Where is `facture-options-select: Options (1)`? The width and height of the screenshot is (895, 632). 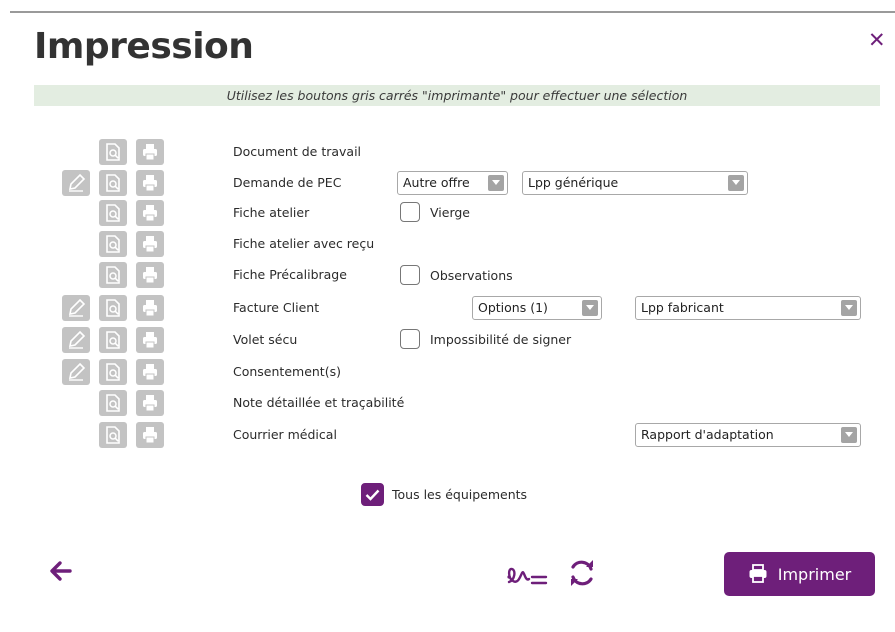
facture-options-select: Options (1) is located at coordinates (537, 308).